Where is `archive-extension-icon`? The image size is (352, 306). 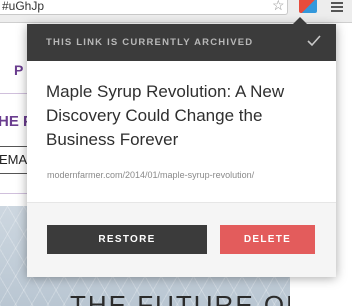
archive-extension-icon is located at coordinates (308, 6).